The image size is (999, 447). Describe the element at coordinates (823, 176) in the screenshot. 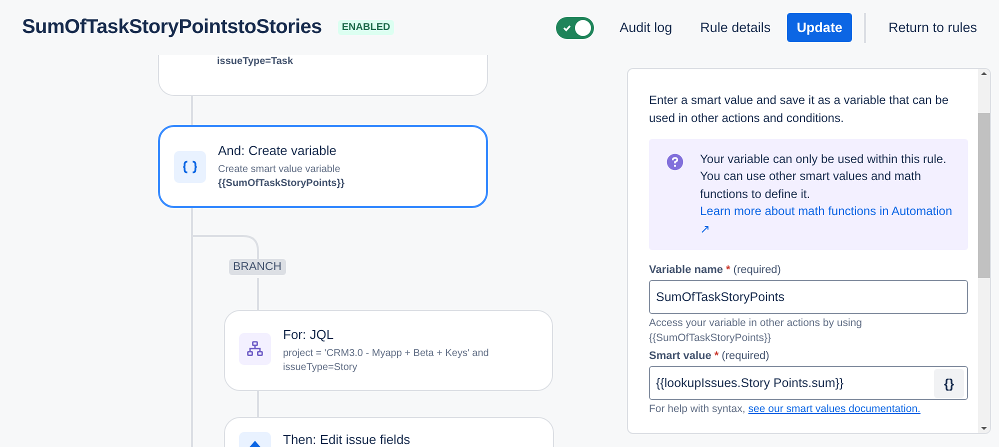

I see `info-text: Your variable can only be used within this rule. You can use other smart values and math functions to define it.` at that location.